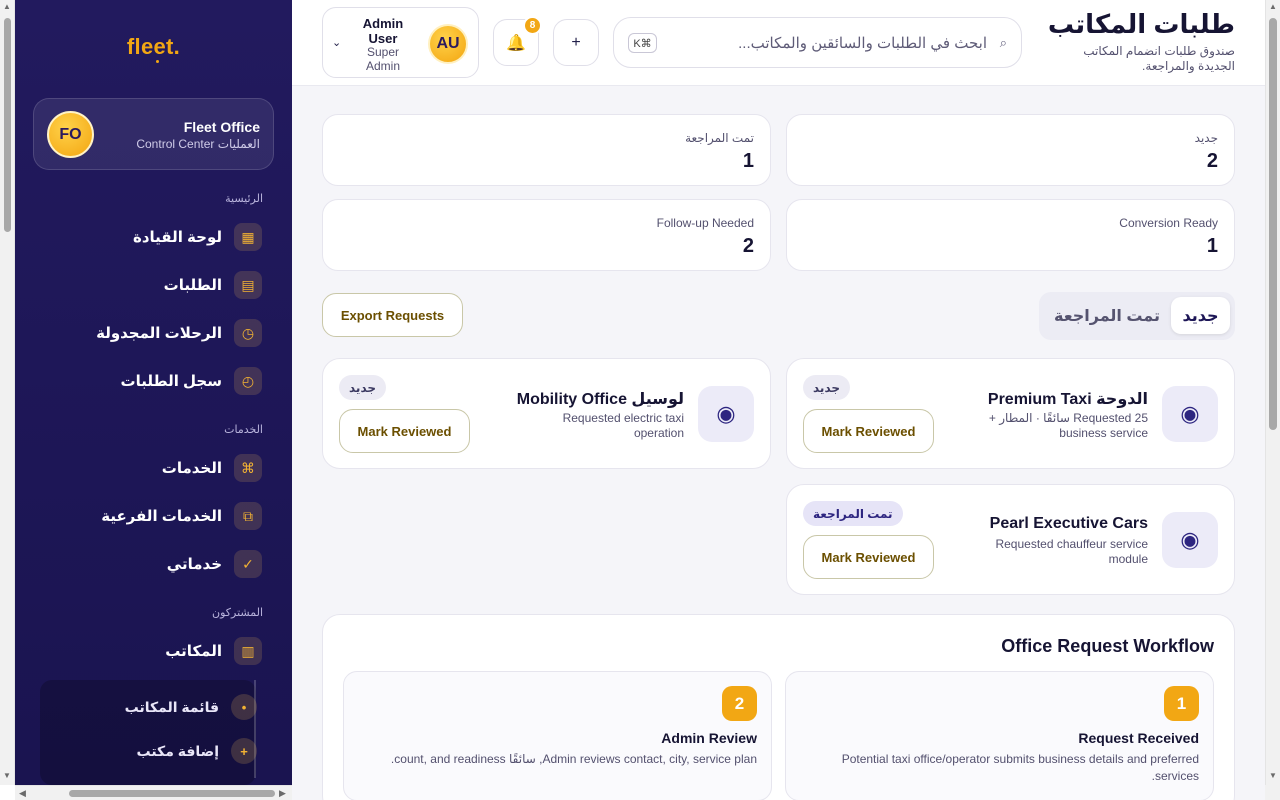 This screenshot has width=1280, height=800. What do you see at coordinates (1010, 150) in the screenshot?
I see `stat-card-new: جديد 2` at bounding box center [1010, 150].